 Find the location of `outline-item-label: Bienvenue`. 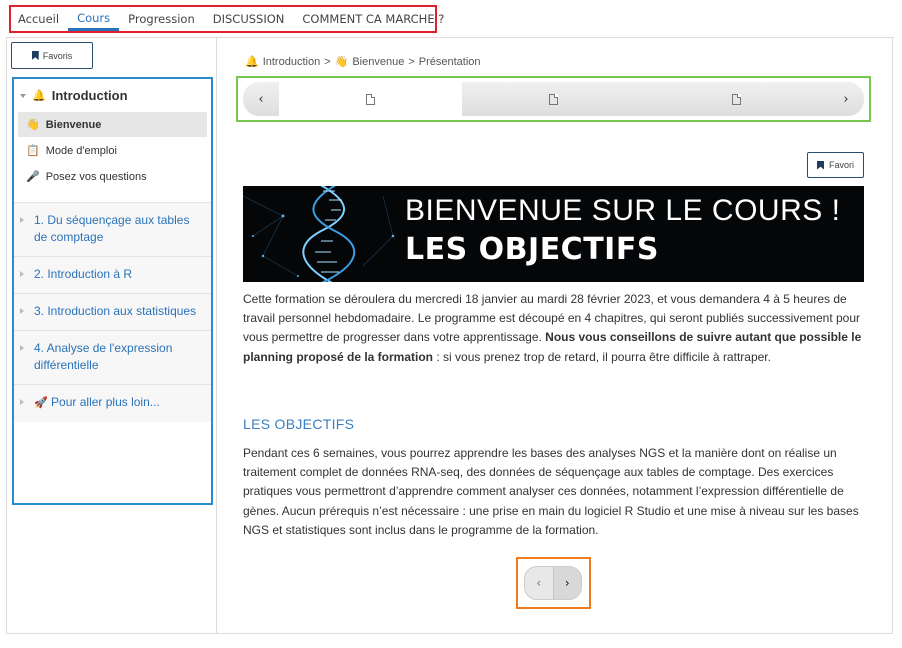

outline-item-label: Bienvenue is located at coordinates (73, 124).